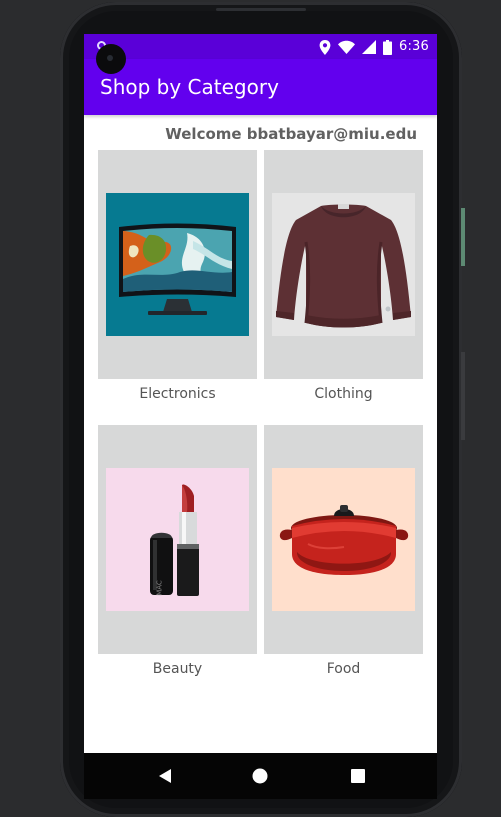  I want to click on status-time: 6:36, so click(414, 46).